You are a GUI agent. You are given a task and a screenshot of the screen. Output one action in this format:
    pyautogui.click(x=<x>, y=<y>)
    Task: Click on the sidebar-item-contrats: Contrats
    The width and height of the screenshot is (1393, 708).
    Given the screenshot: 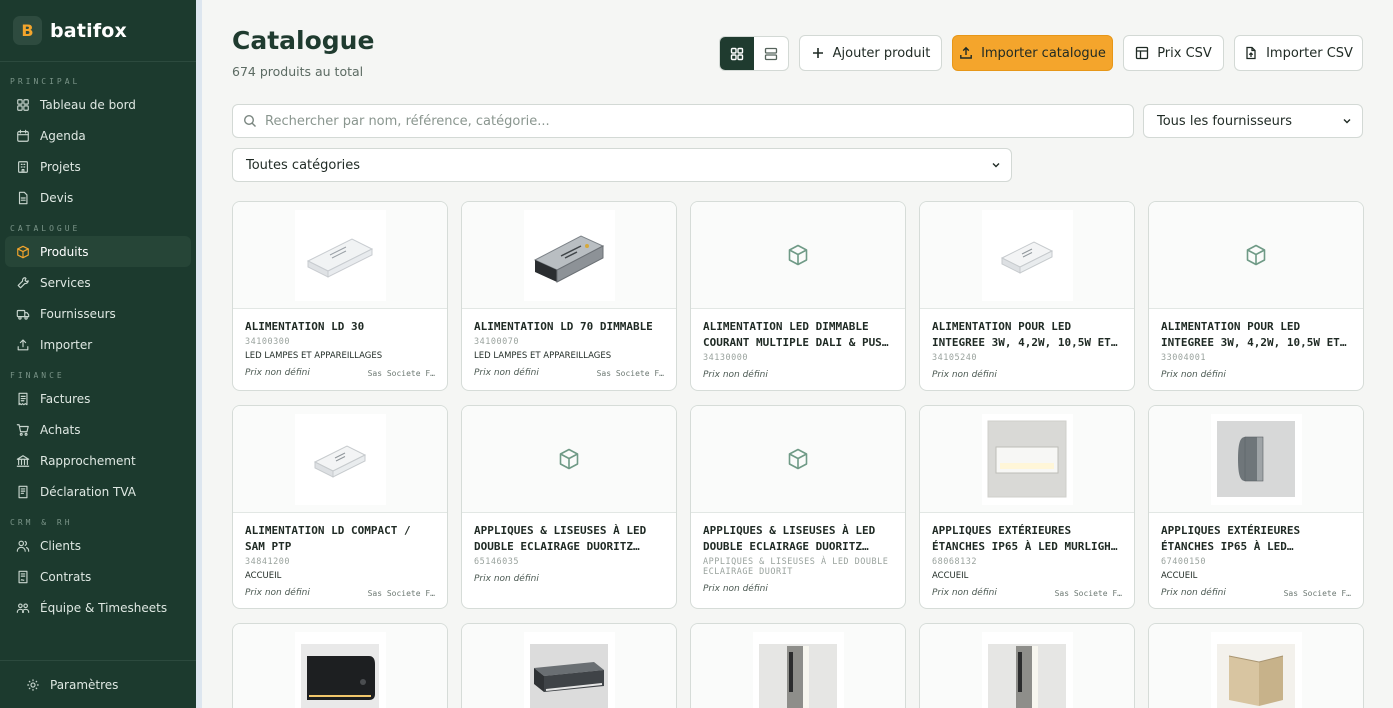 What is the action you would take?
    pyautogui.click(x=98, y=576)
    